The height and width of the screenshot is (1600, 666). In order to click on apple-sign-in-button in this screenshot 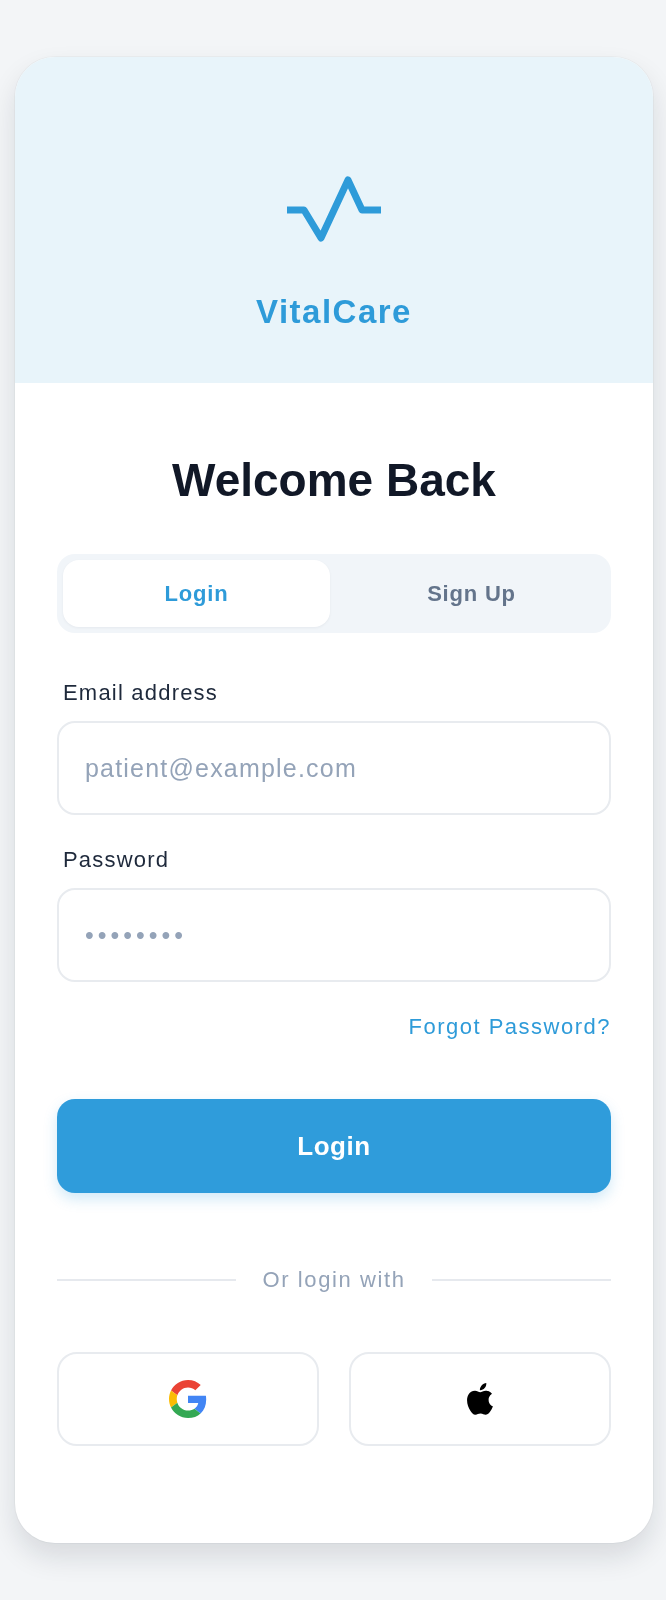, I will do `click(480, 1399)`.